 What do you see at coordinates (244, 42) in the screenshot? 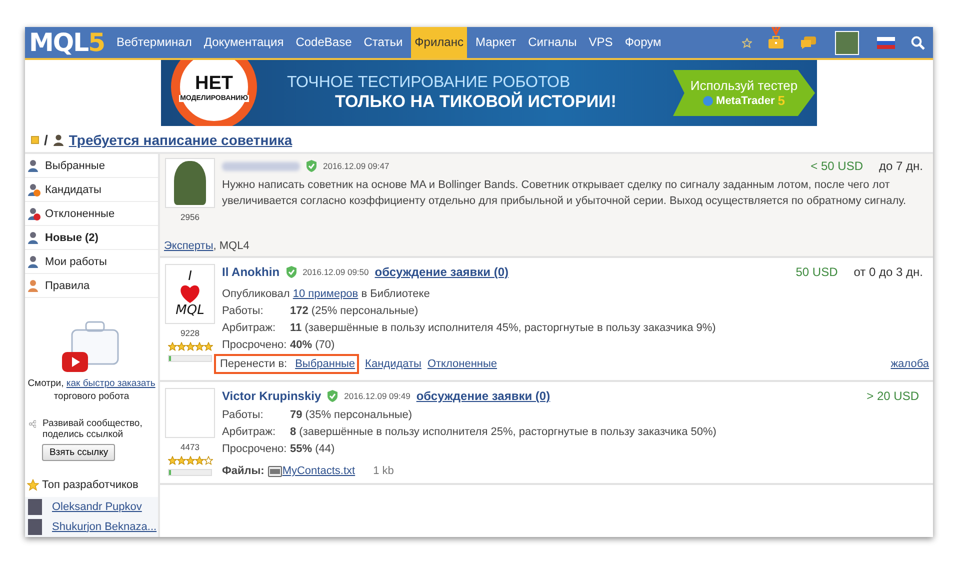
I see `nav-tab: Документация` at bounding box center [244, 42].